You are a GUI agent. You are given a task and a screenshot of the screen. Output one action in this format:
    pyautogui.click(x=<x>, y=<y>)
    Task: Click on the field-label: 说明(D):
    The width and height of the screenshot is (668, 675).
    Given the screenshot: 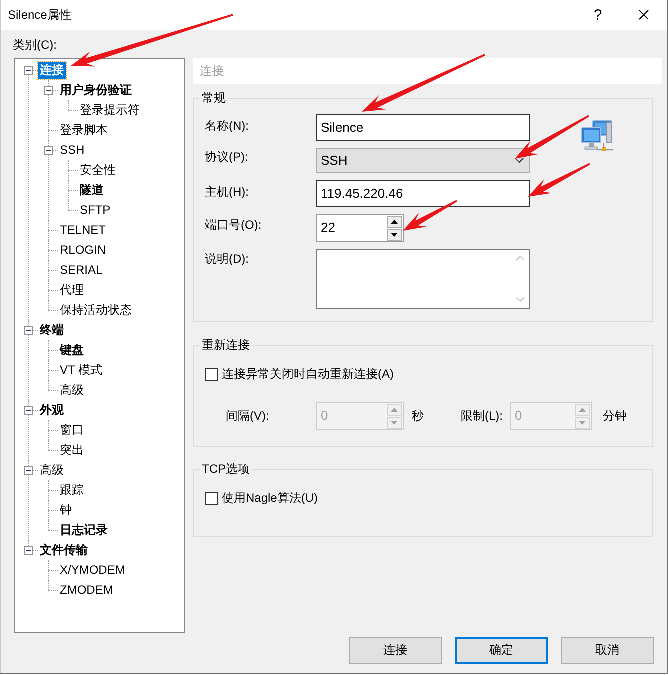 What is the action you would take?
    pyautogui.click(x=227, y=259)
    